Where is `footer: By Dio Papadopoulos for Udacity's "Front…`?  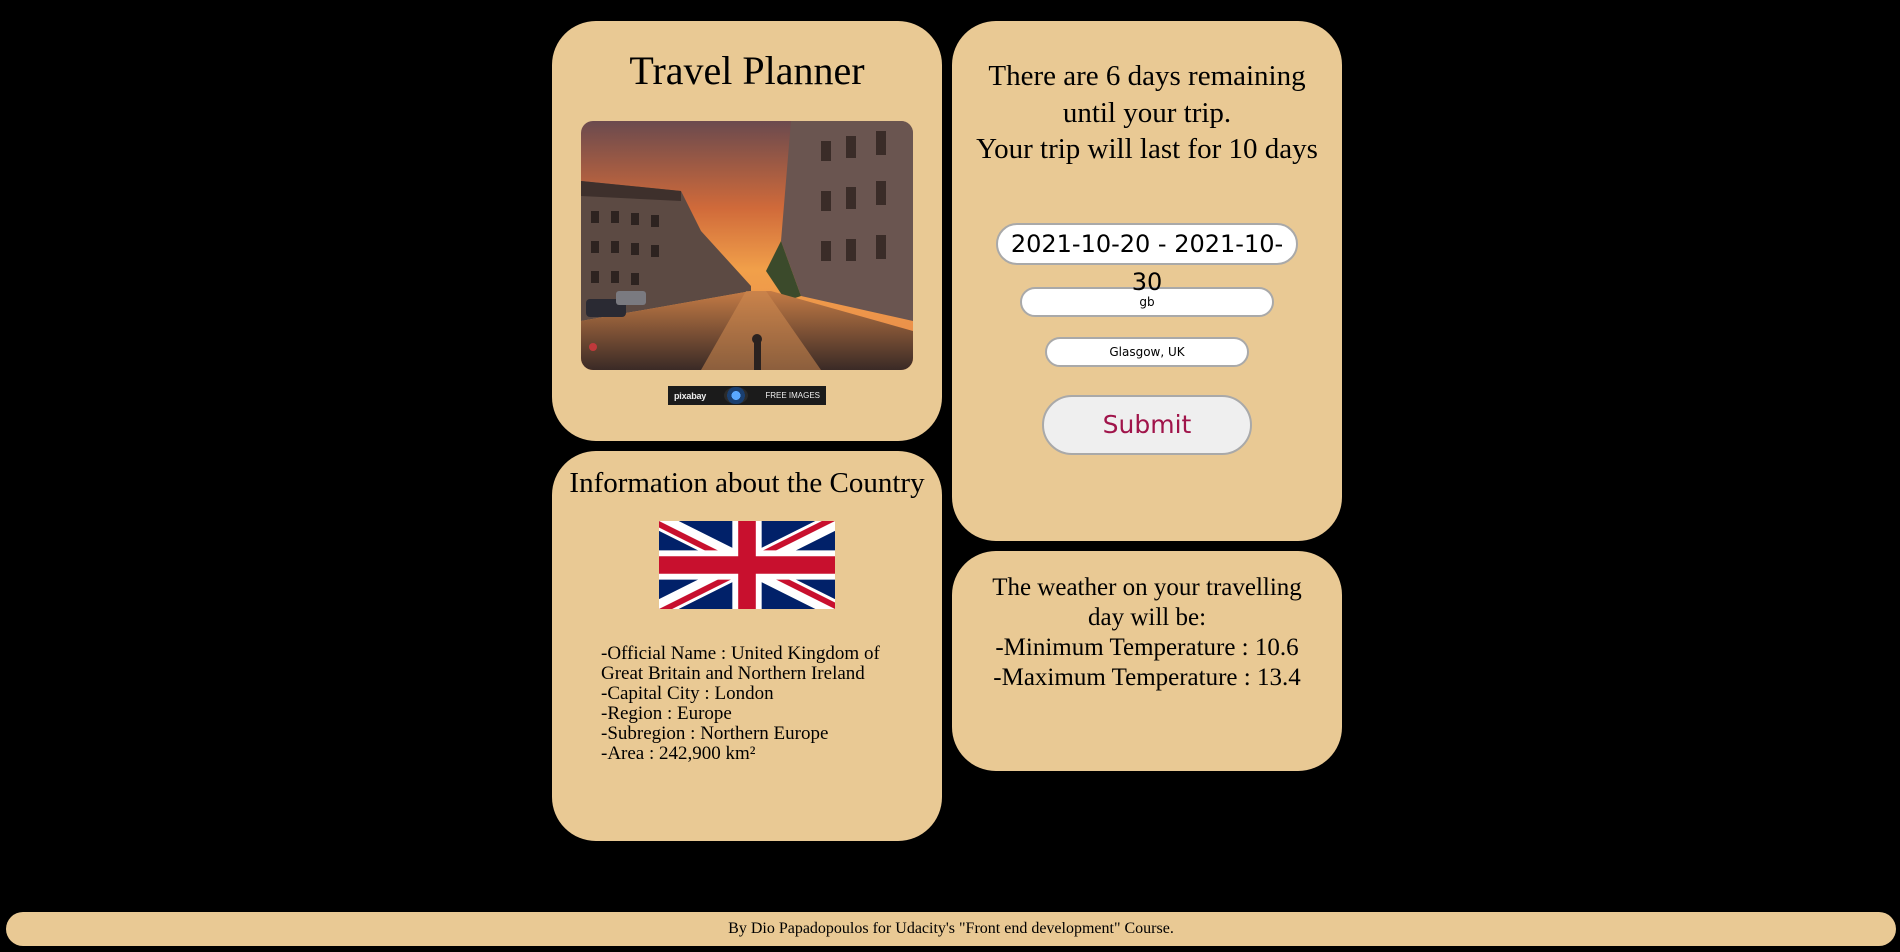
footer: By Dio Papadopoulos for Udacity's "Front… is located at coordinates (951, 929).